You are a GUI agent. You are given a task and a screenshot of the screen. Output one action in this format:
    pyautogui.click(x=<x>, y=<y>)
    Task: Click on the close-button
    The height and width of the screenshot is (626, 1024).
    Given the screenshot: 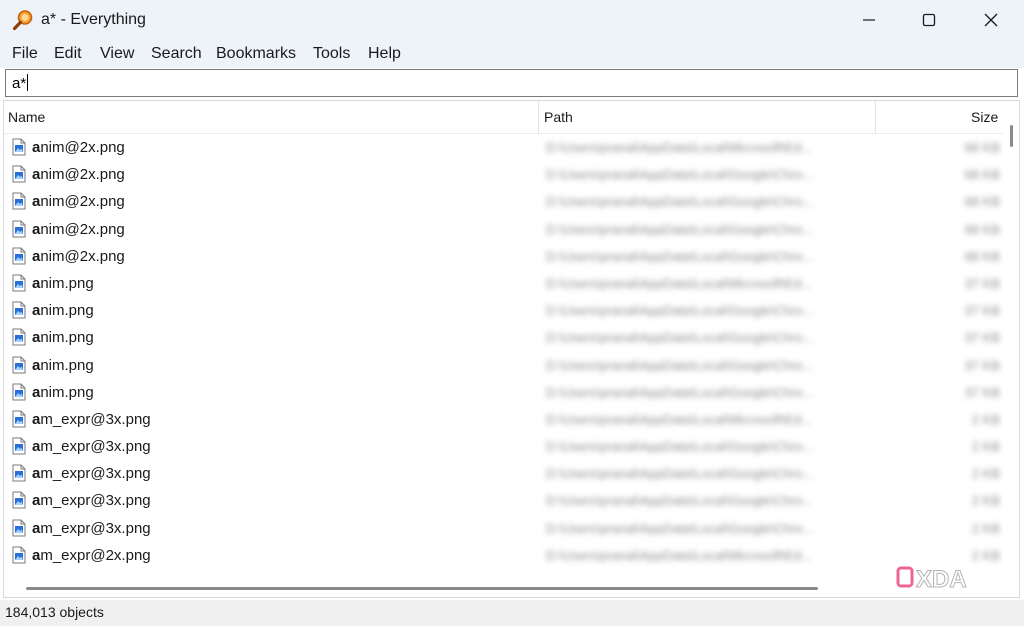 What is the action you would take?
    pyautogui.click(x=991, y=20)
    